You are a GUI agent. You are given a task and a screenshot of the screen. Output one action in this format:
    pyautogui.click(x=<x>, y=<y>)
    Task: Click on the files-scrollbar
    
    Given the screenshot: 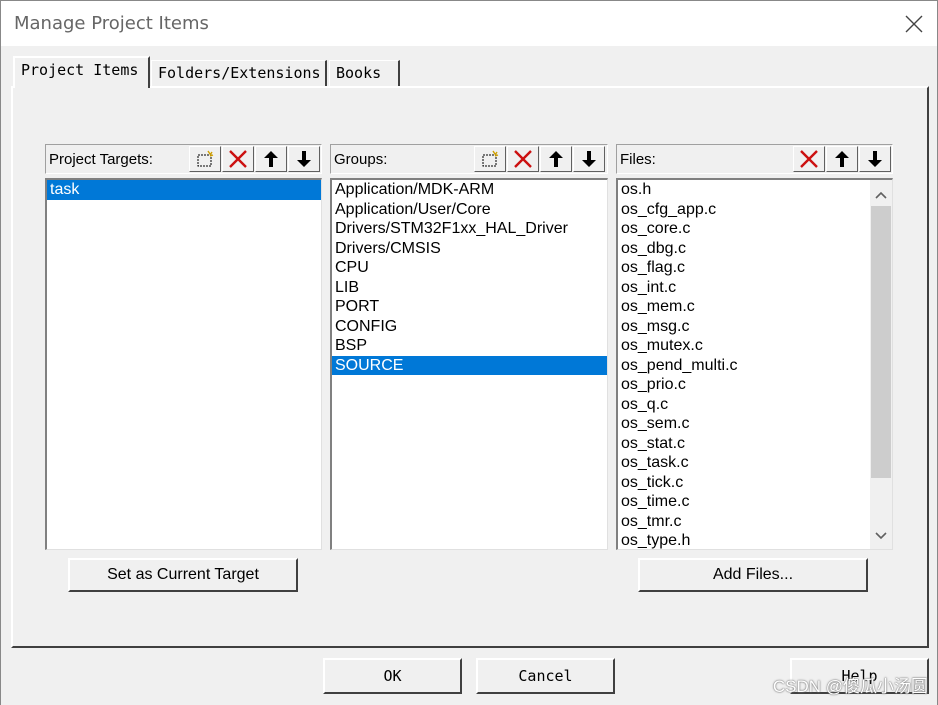 What is the action you would take?
    pyautogui.click(x=881, y=364)
    